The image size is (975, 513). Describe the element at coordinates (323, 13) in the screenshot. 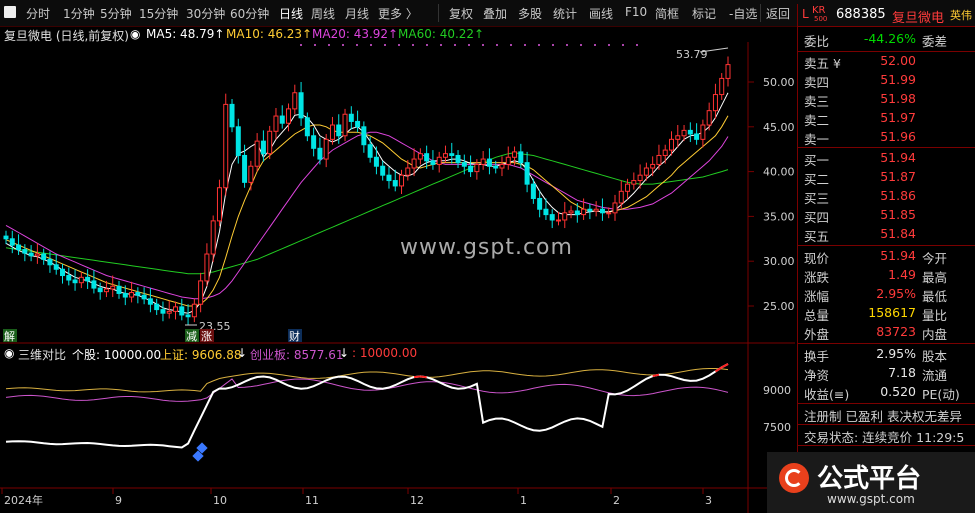

I see `toolbar-item: 周线` at that location.